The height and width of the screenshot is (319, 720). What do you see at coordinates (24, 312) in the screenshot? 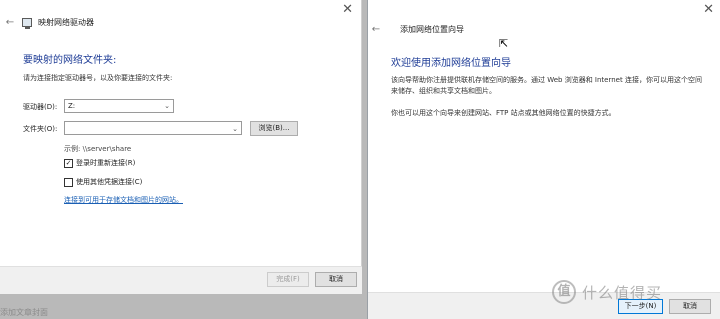
I see `background-text: 添加文章封面` at bounding box center [24, 312].